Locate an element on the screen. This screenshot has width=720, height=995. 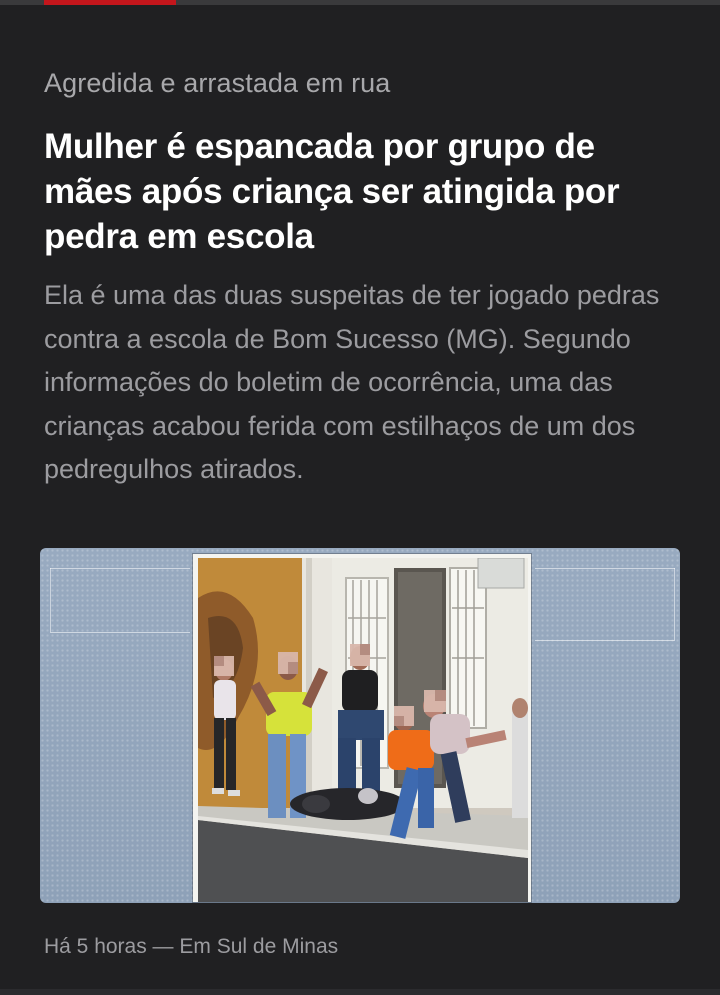
article-meta: Há 5 horas — Em Sul de Minas is located at coordinates (191, 946).